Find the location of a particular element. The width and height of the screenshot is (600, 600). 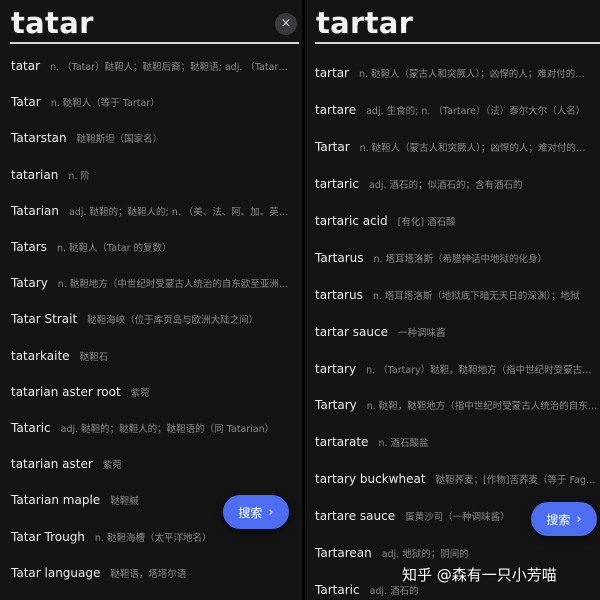

result-word: tatarian aster is located at coordinates (52, 464).